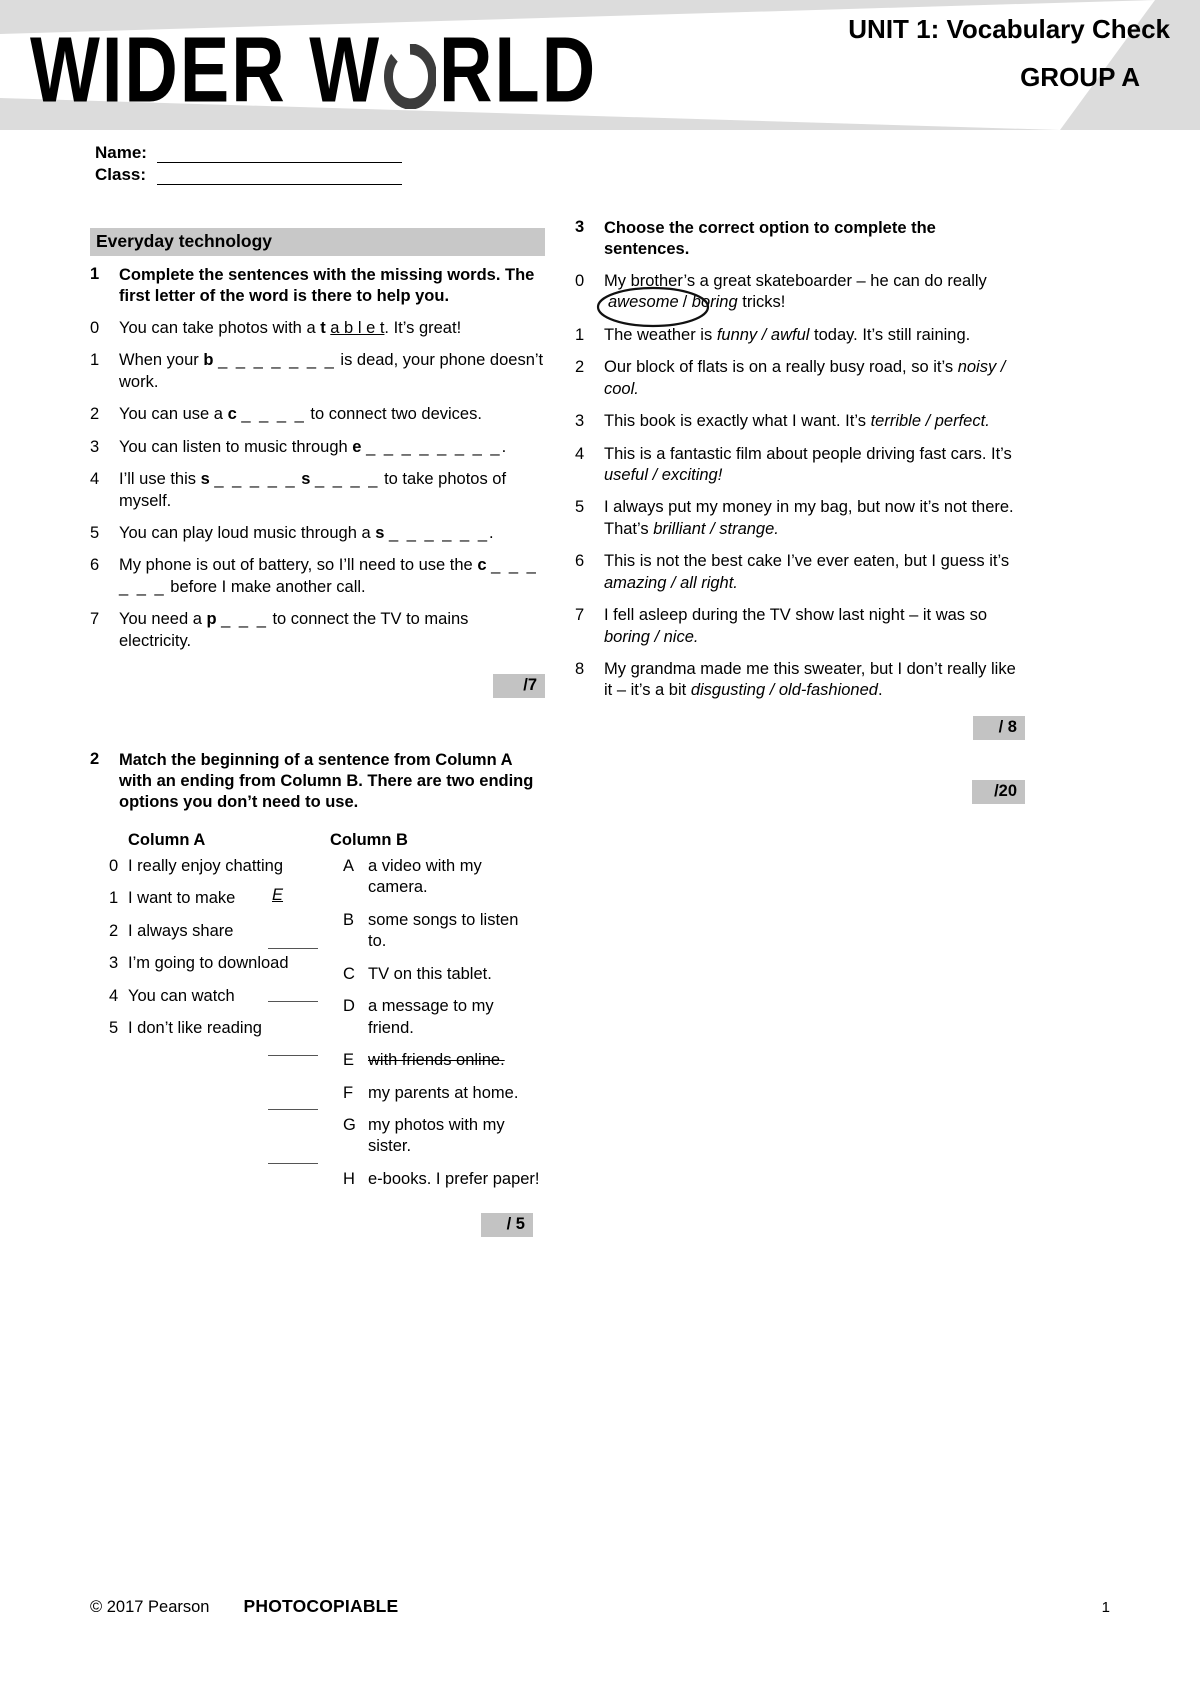 The height and width of the screenshot is (1698, 1200). Describe the element at coordinates (347, 479) in the screenshot. I see `item-blank-2: _ _ _ _` at that location.